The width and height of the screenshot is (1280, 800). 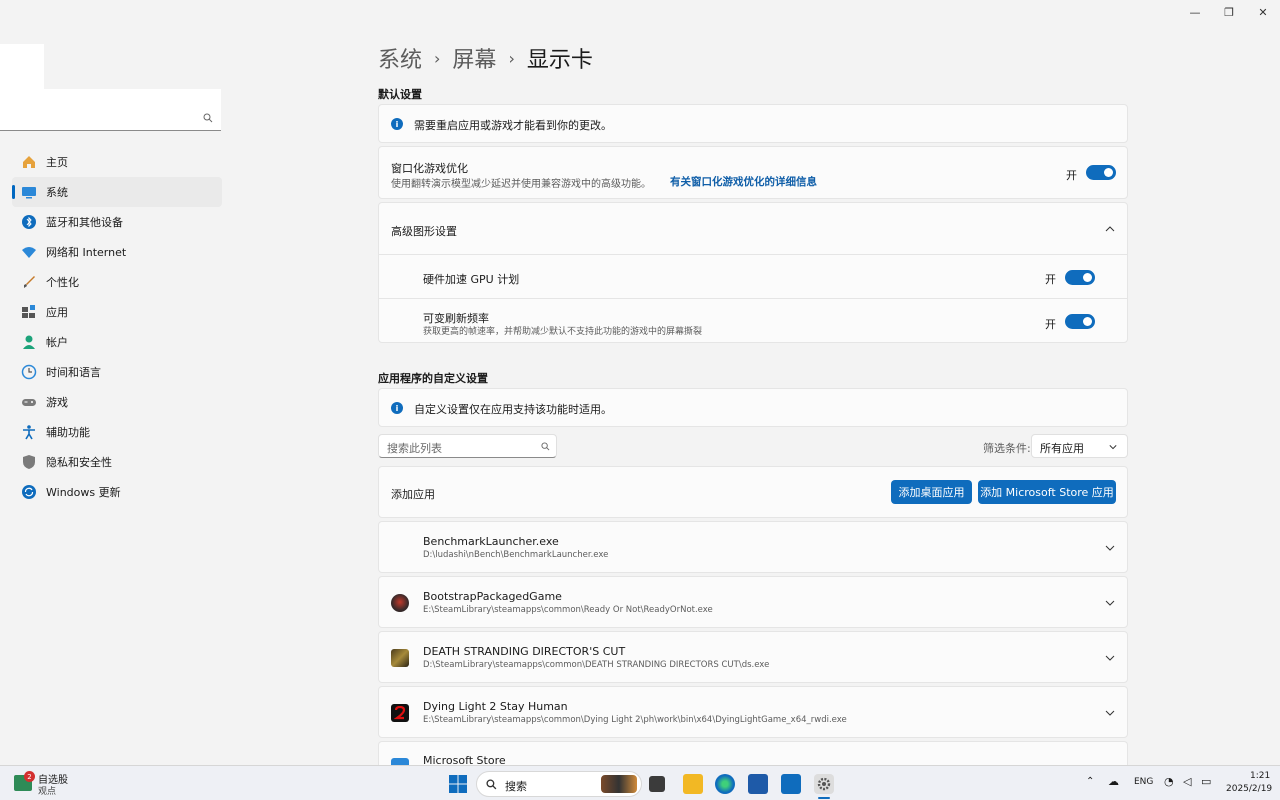 I want to click on tray-overflow-icon: ⌃, so click(x=1090, y=781).